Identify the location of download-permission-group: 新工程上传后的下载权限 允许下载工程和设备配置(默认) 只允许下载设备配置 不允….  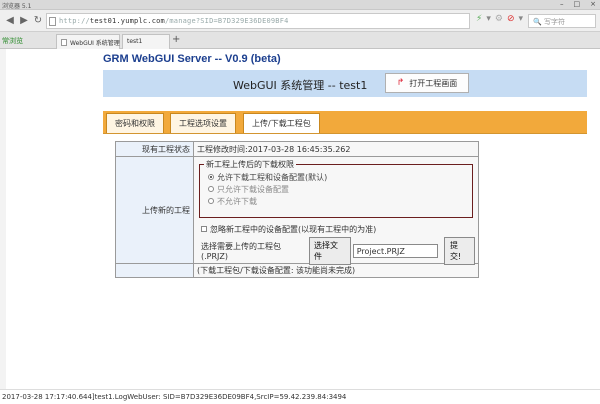
(336, 188).